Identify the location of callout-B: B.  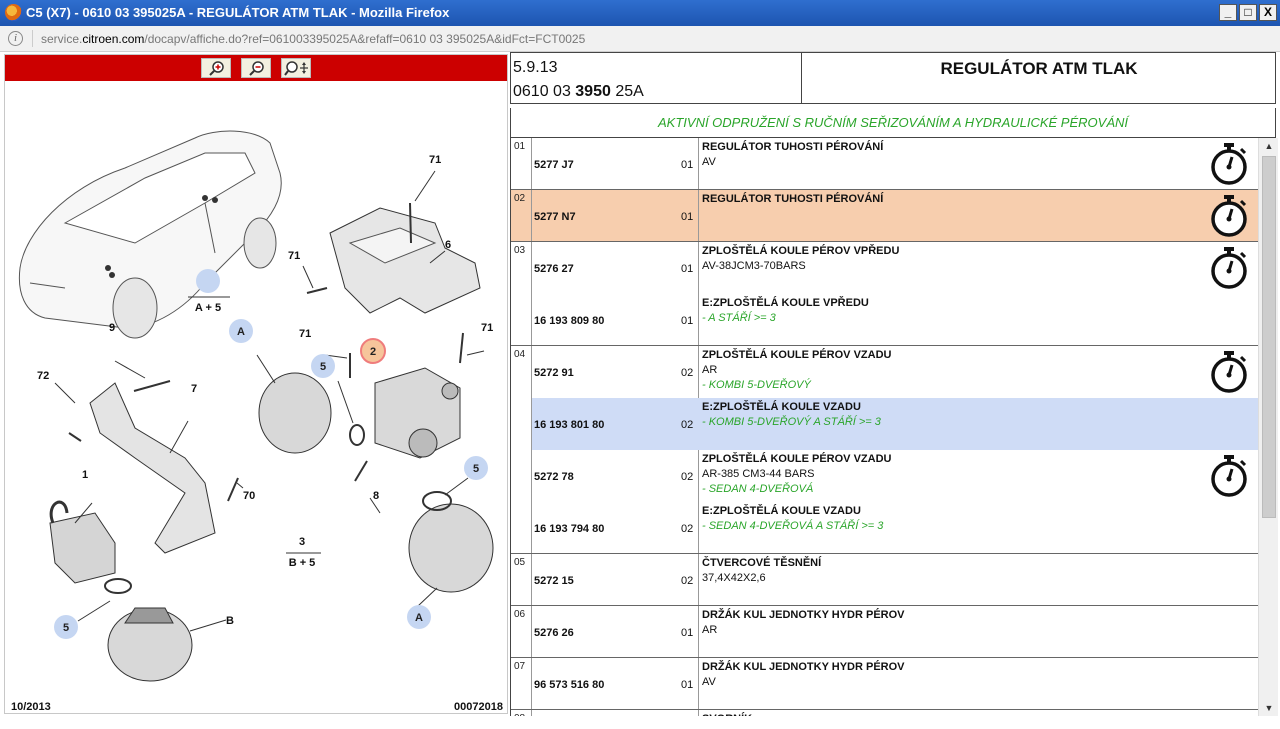
(230, 621).